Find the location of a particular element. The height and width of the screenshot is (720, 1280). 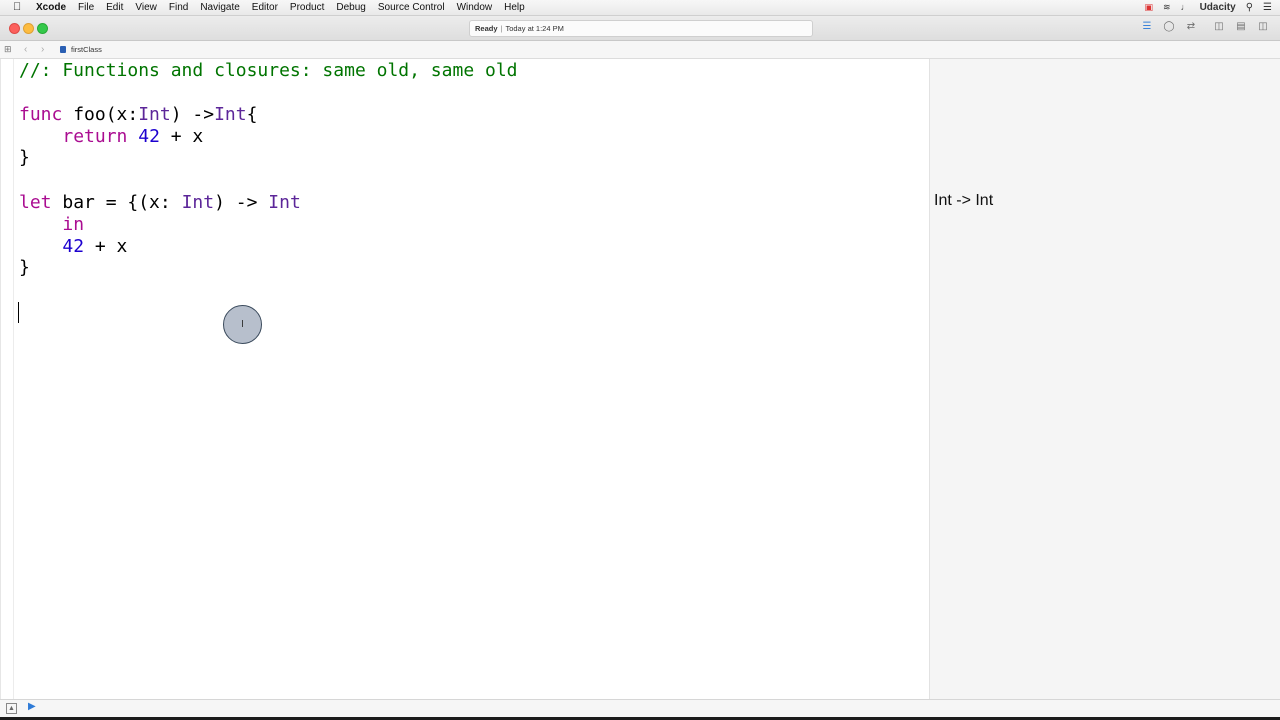

code-line: func foo(x:Int) ->Int{ is located at coordinates (138, 115).